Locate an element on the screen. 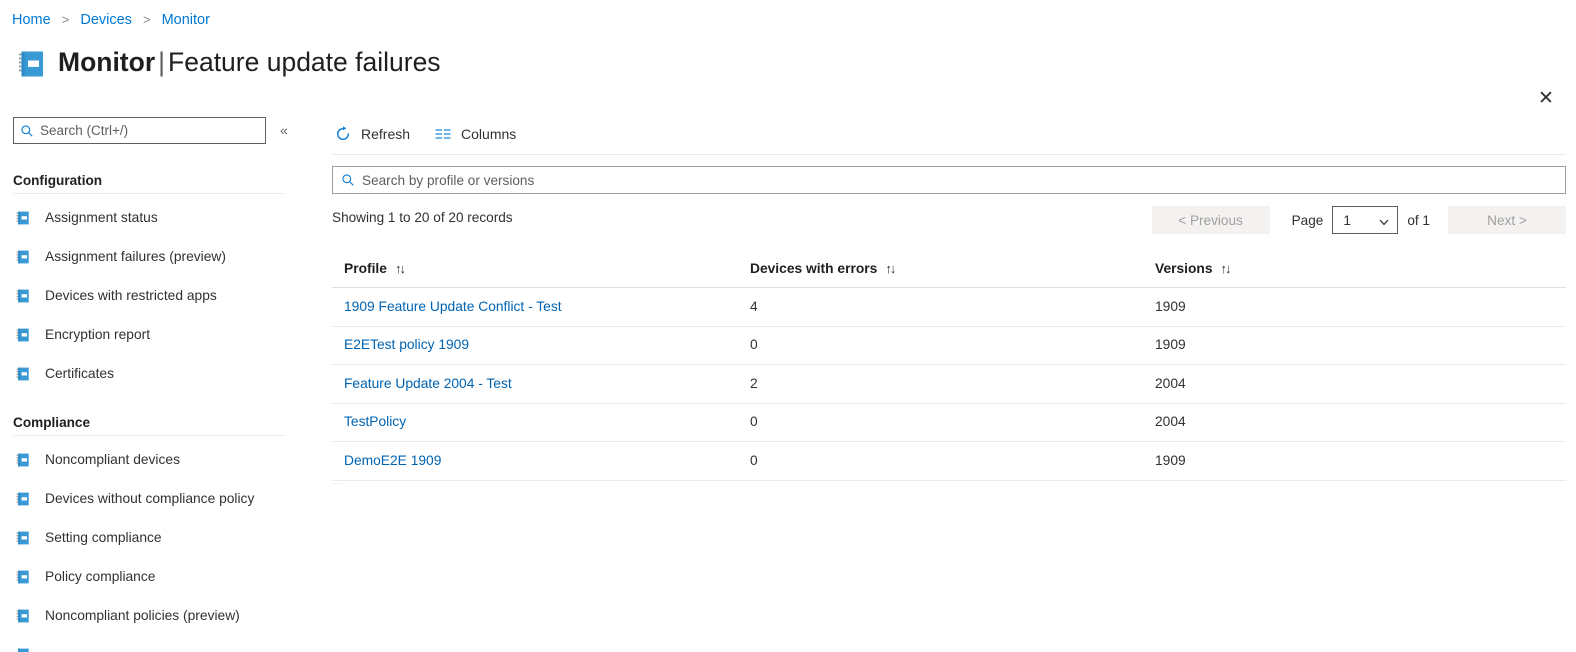 The width and height of the screenshot is (1576, 652). page-total-label: of 1 is located at coordinates (1418, 220).